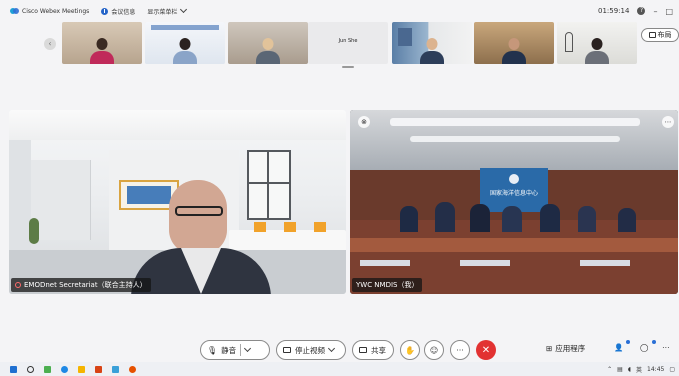 This screenshot has height=376, width=679. I want to click on layout-icon, so click(652, 35).